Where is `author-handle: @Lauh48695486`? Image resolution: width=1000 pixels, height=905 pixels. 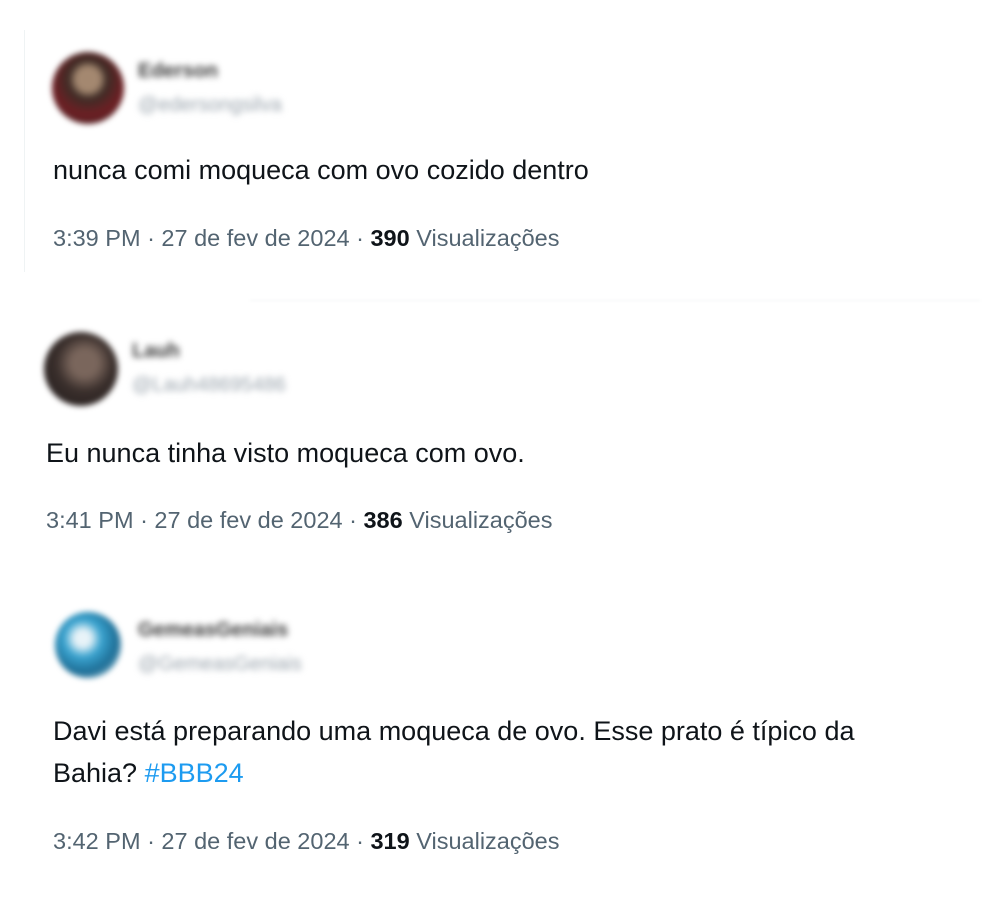
author-handle: @Lauh48695486 is located at coordinates (209, 385).